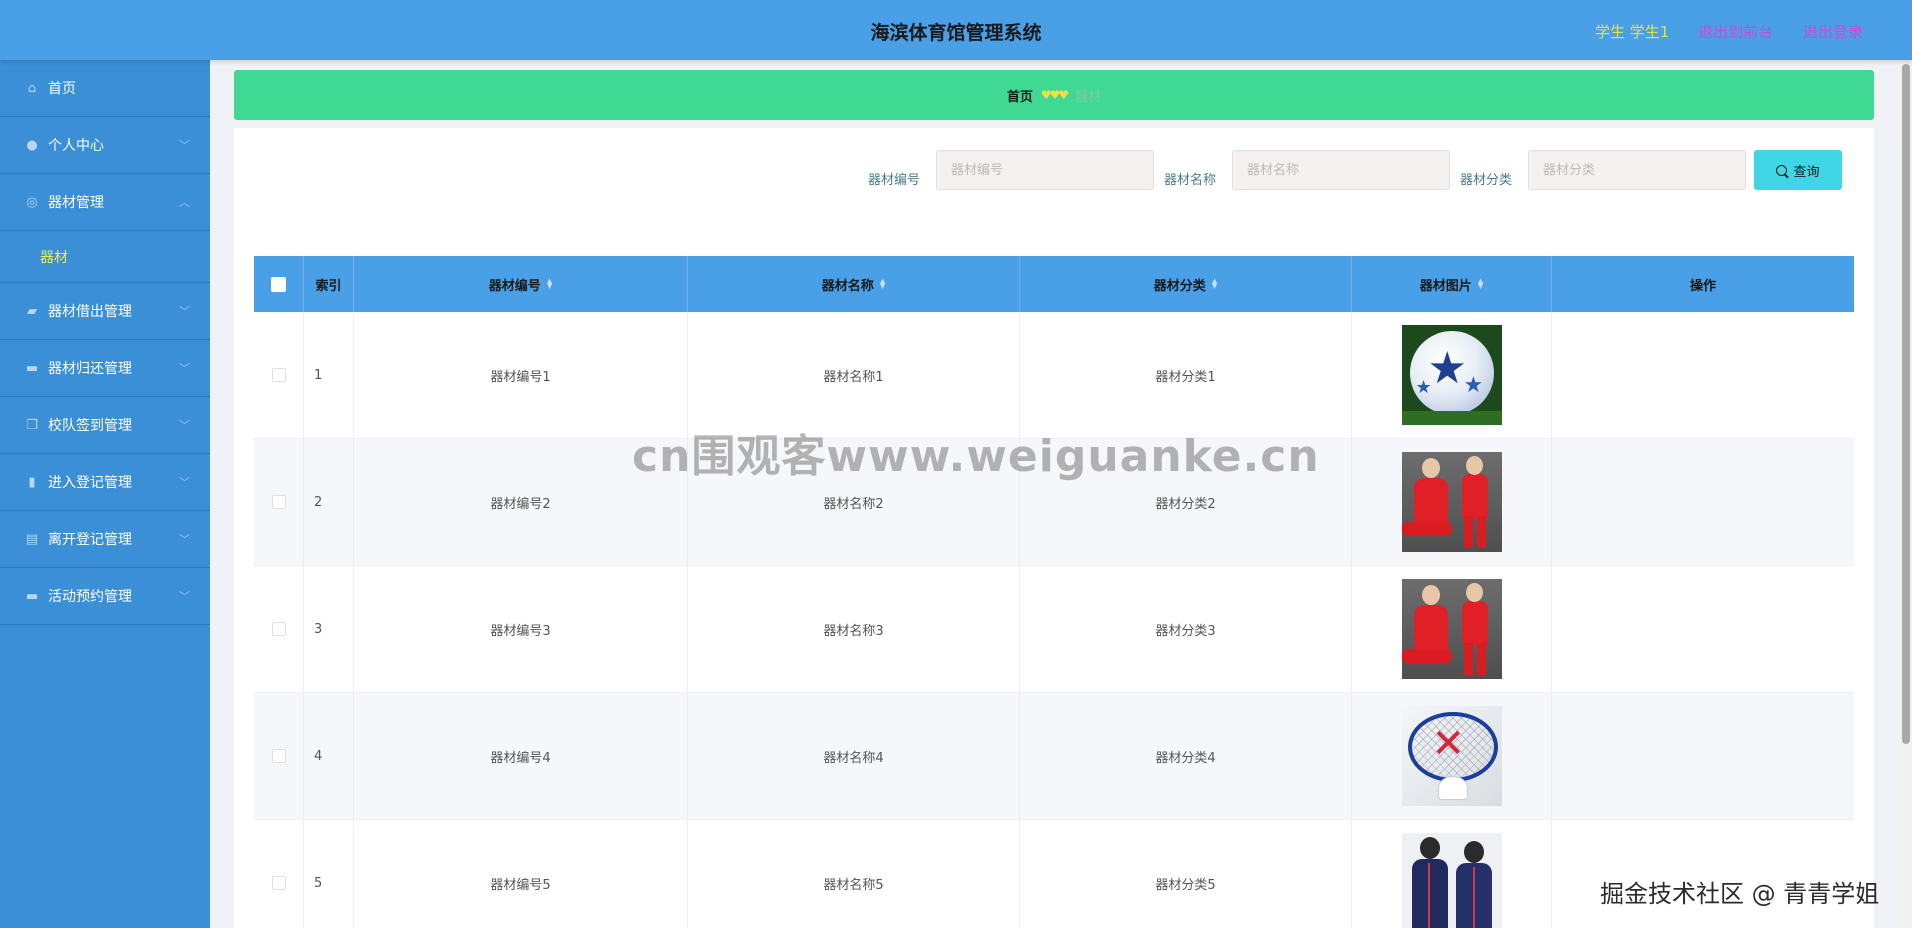  Describe the element at coordinates (521, 502) in the screenshot. I see `row-code: 器材编号2` at that location.